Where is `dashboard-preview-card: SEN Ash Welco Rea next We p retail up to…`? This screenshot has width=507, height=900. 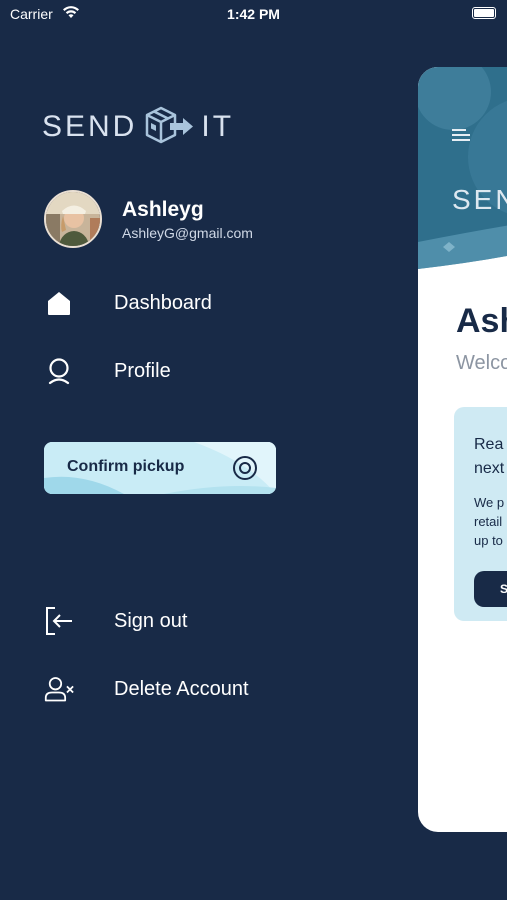 dashboard-preview-card: SEN Ash Welco Rea next We p retail up to… is located at coordinates (462, 449).